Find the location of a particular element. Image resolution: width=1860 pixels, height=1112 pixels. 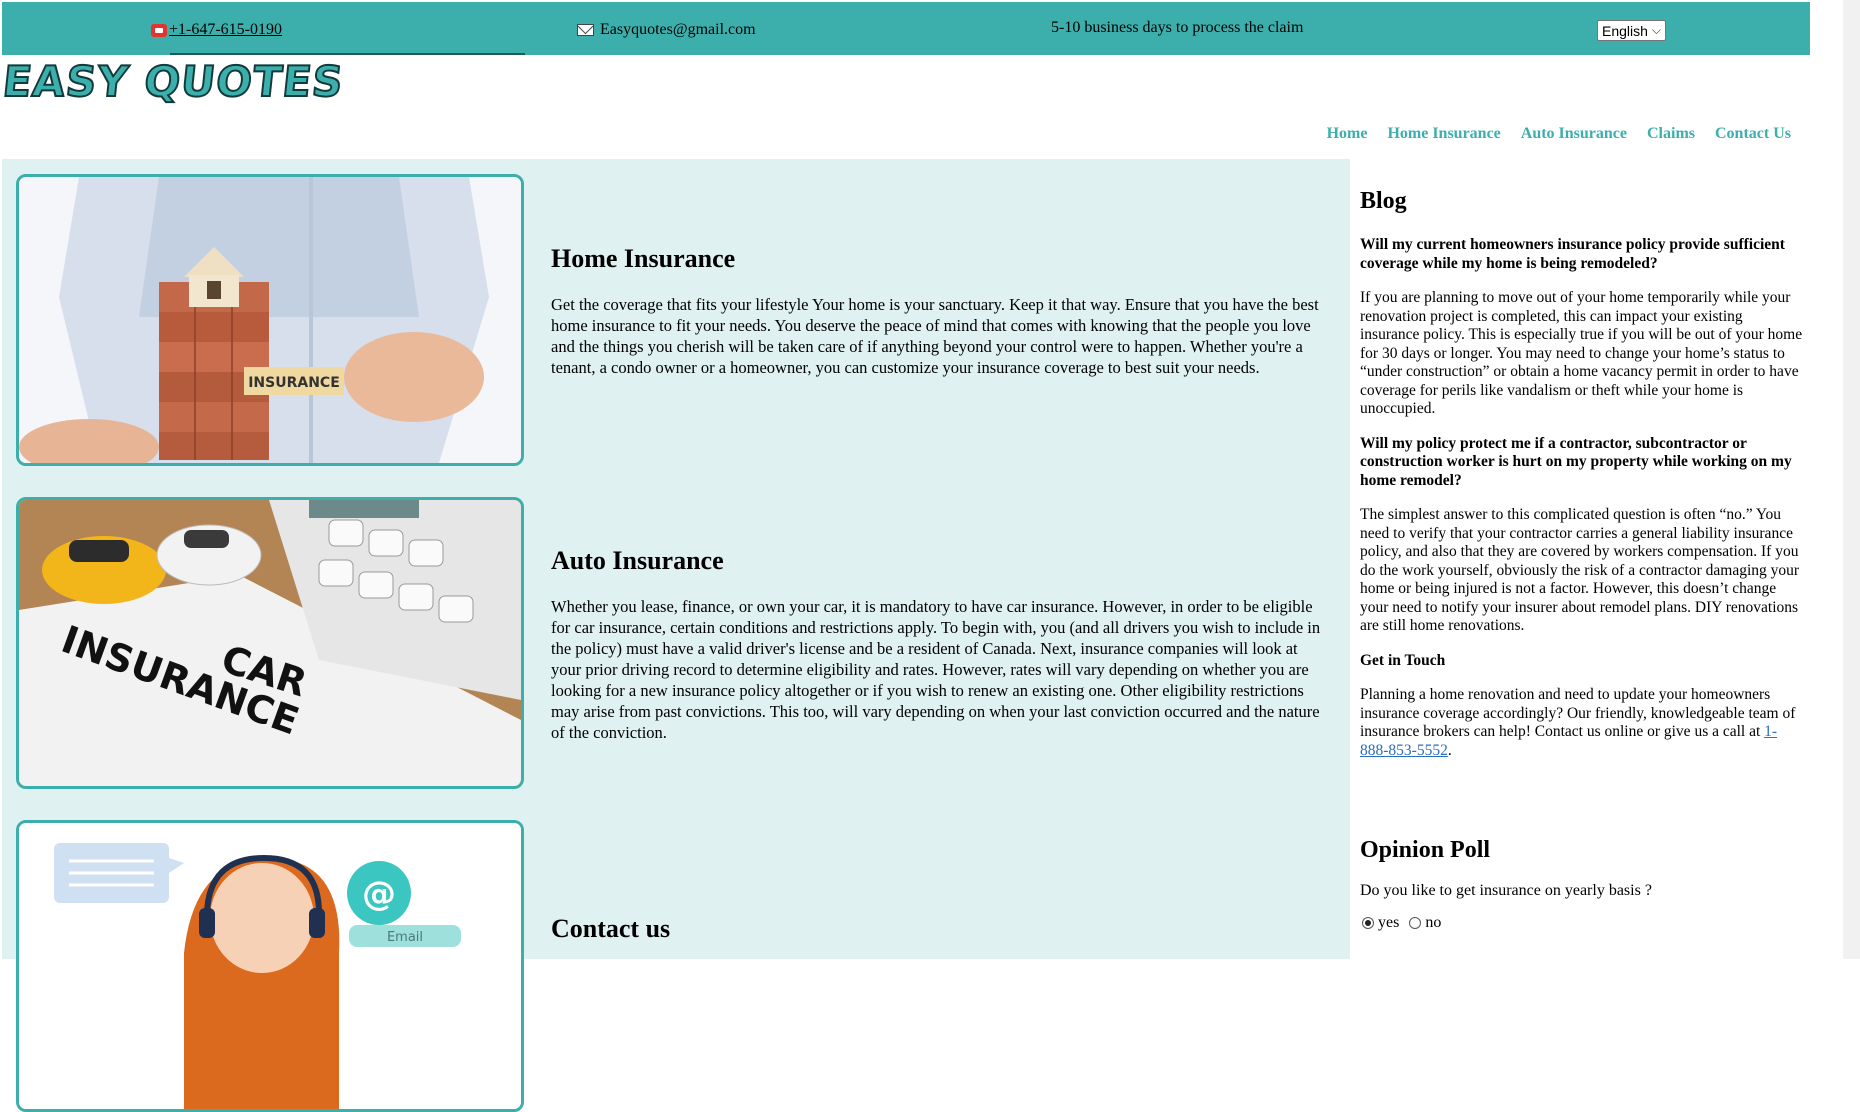

vertical-scrollbar is located at coordinates (1851, 479).